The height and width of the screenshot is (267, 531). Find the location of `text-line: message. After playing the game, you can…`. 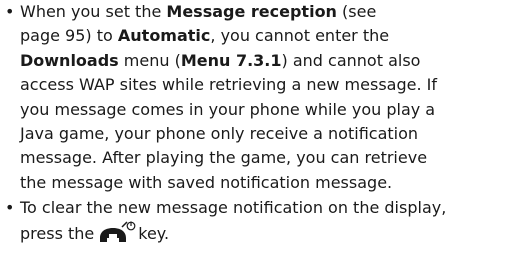

text-line: message. After playing the game, you can… is located at coordinates (224, 158).